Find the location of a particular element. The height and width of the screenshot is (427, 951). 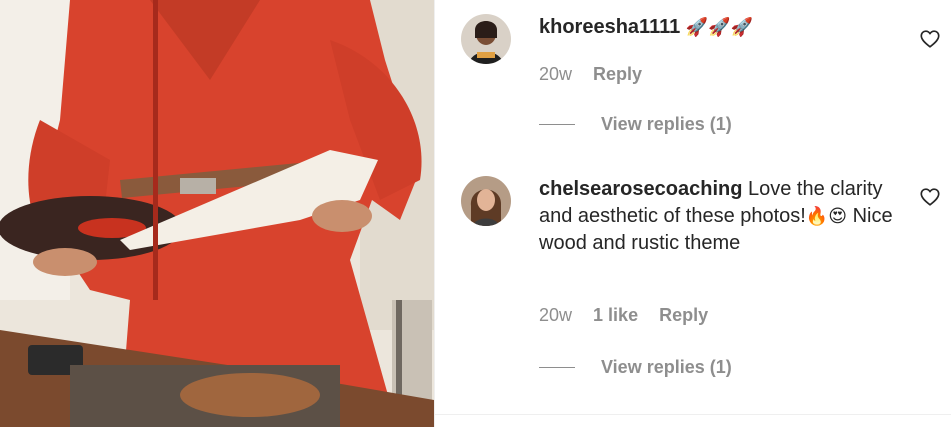

like-count: 1 like is located at coordinates (615, 315).